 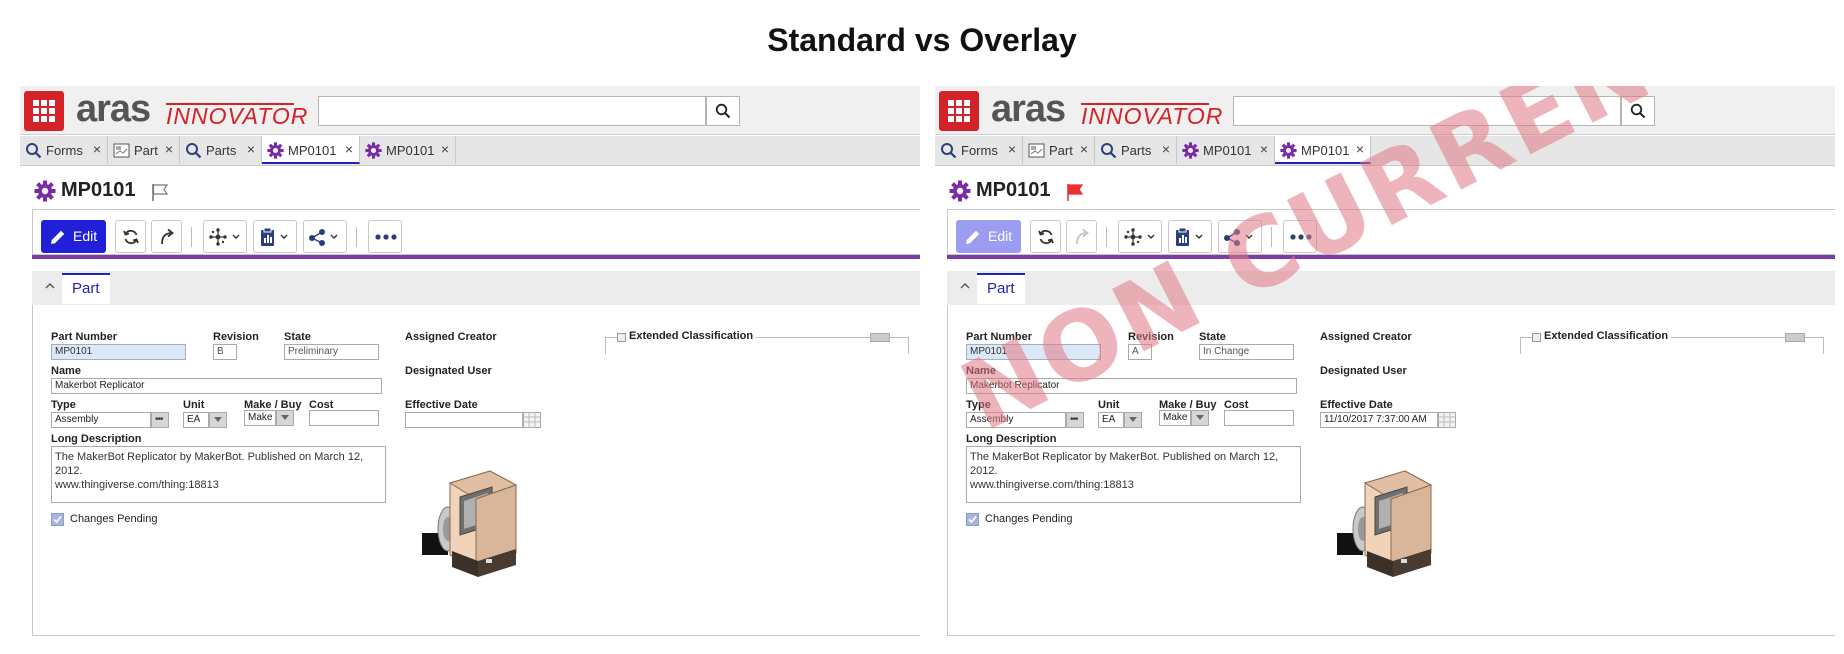 What do you see at coordinates (512, 111) in the screenshot?
I see `global-search-input` at bounding box center [512, 111].